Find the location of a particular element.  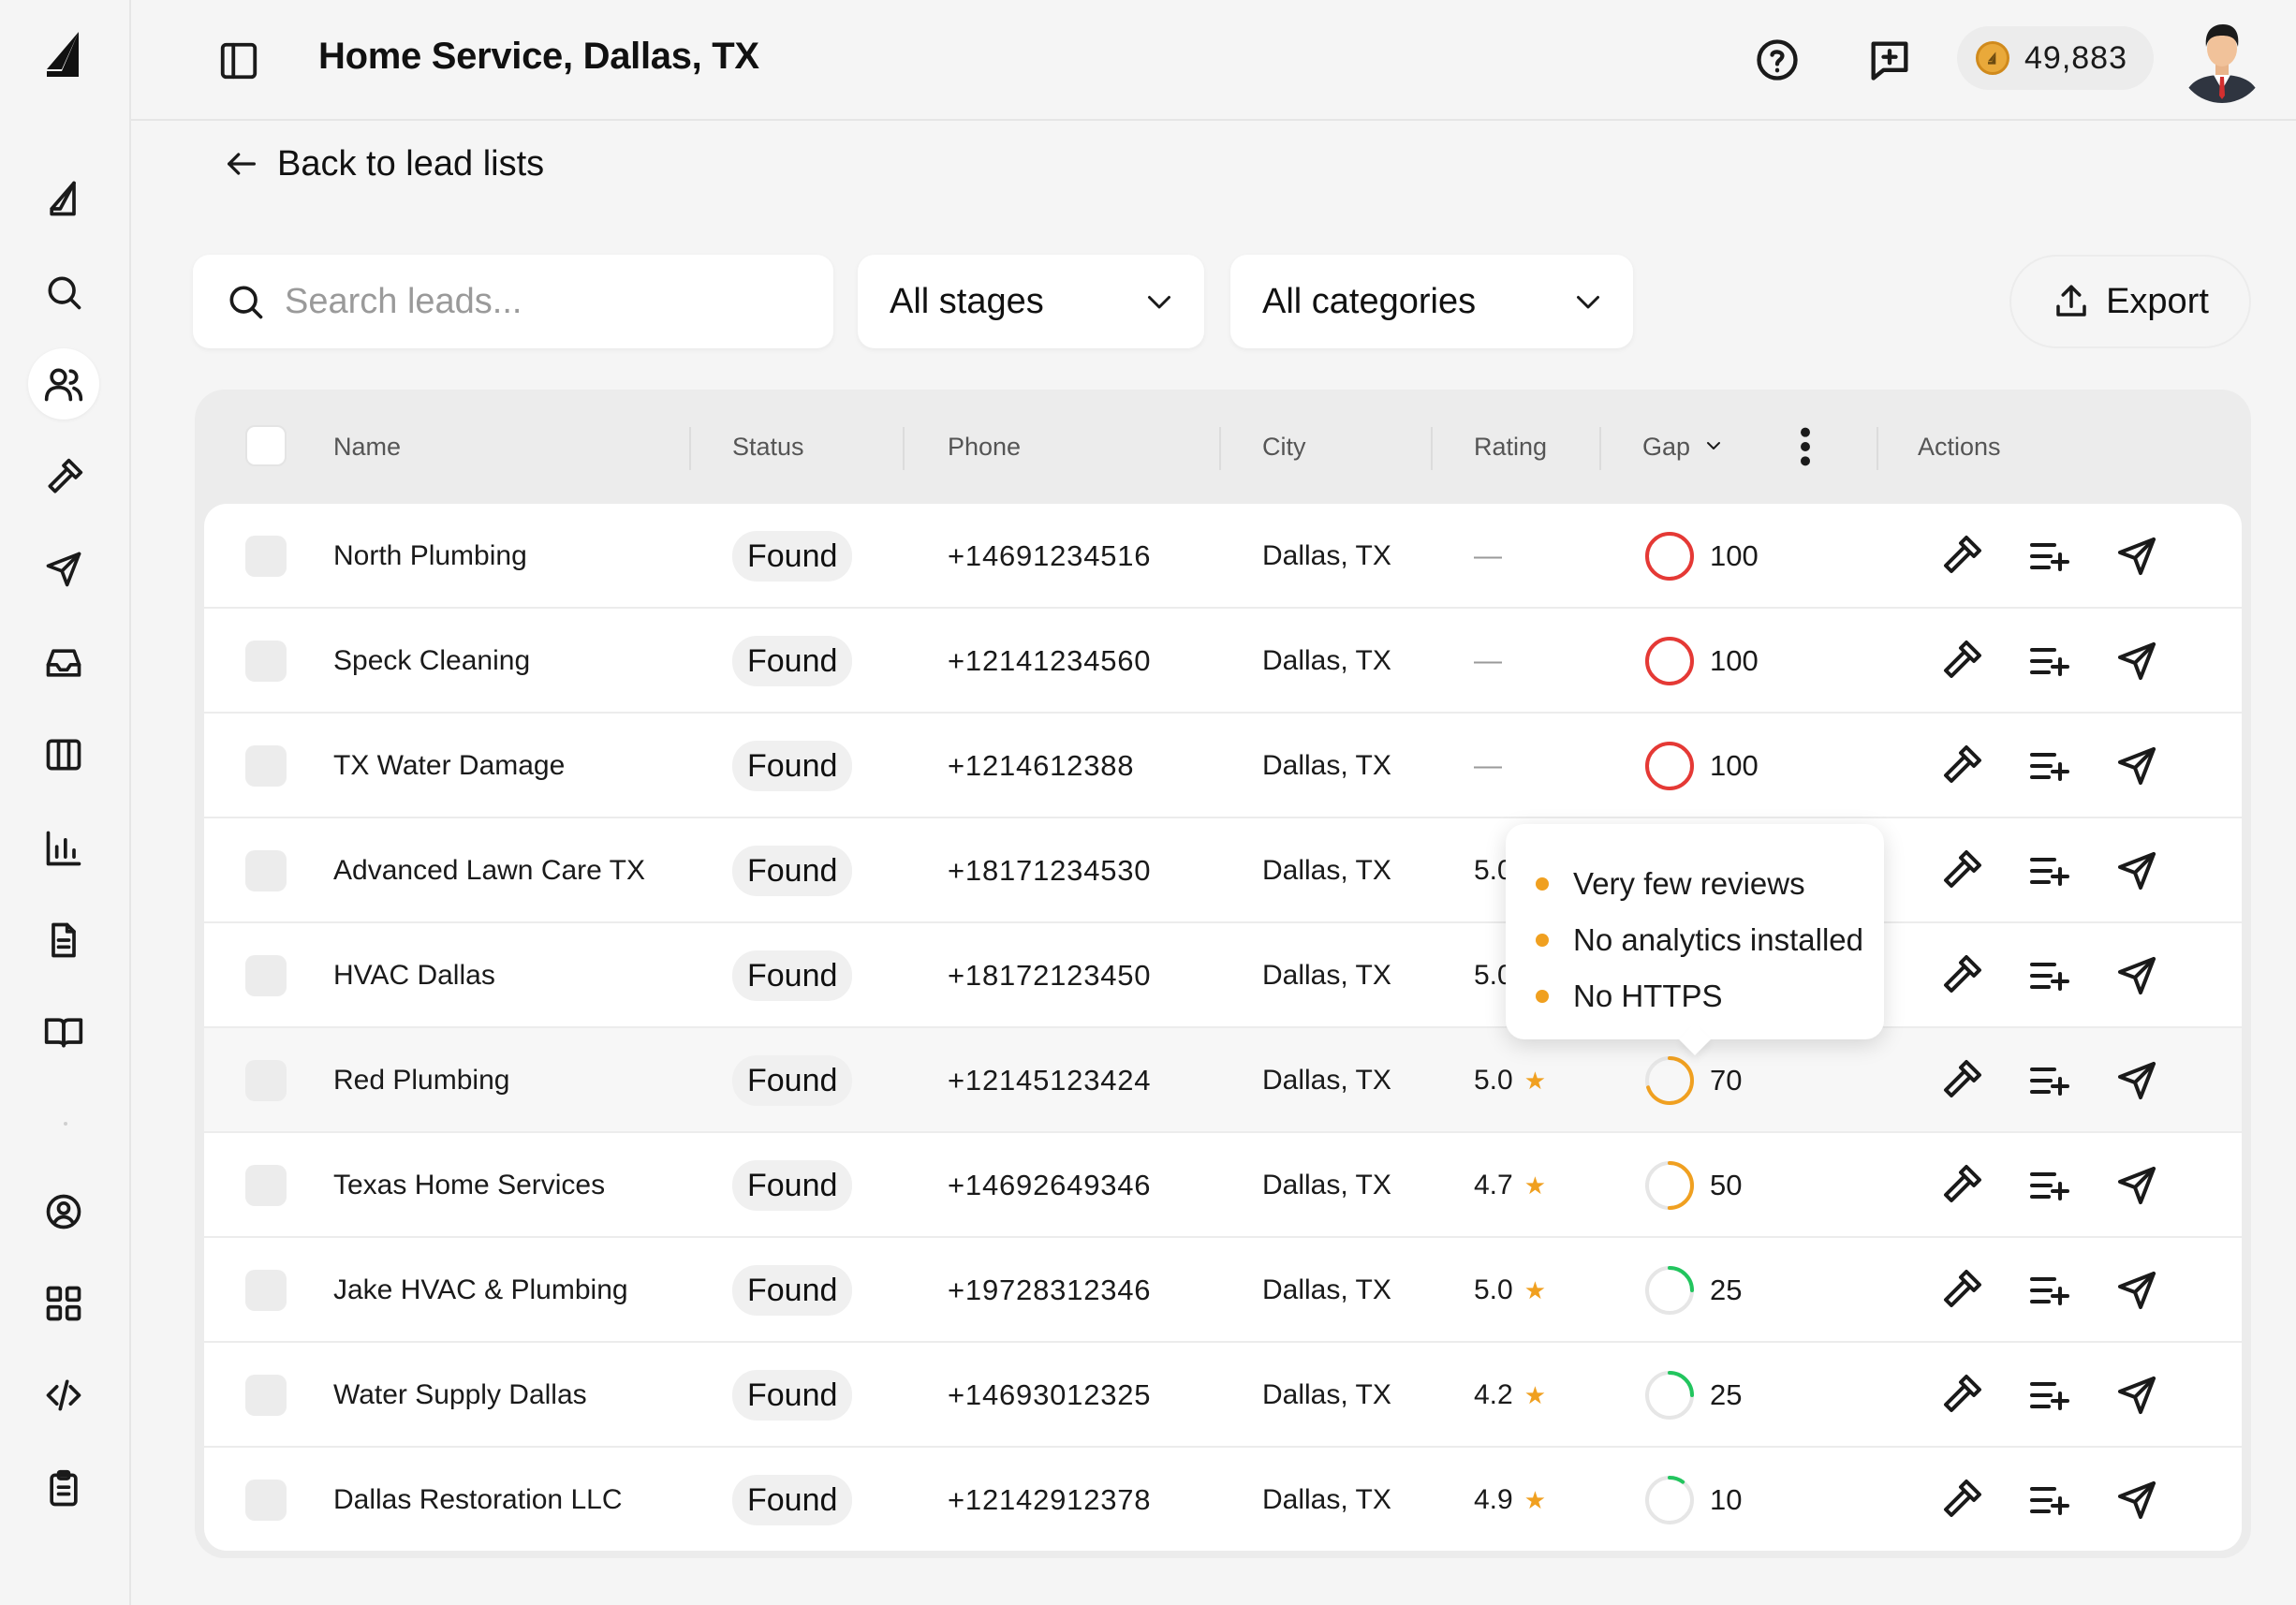

lead-name: TX Water Damage is located at coordinates (449, 766).